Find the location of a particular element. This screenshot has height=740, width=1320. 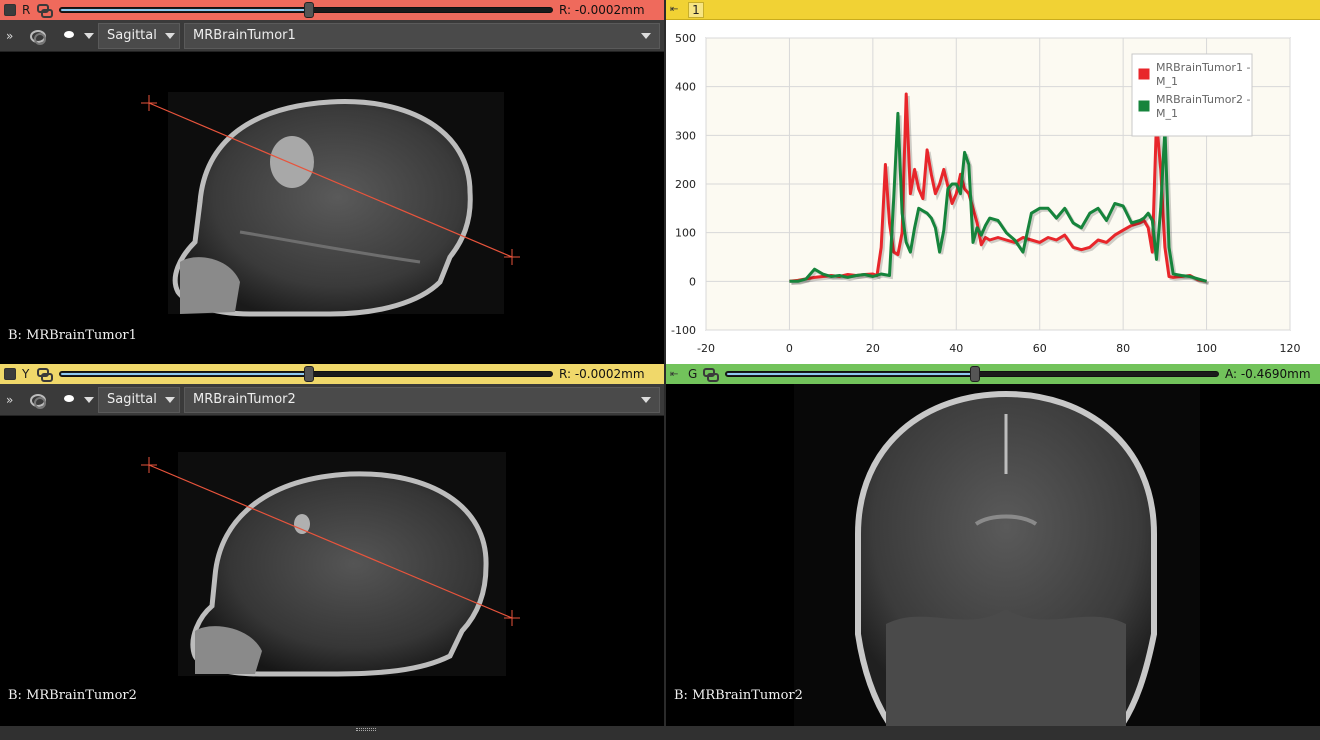

slice-controller: » Sagittal MRBrainTumor1 is located at coordinates (332, 36).